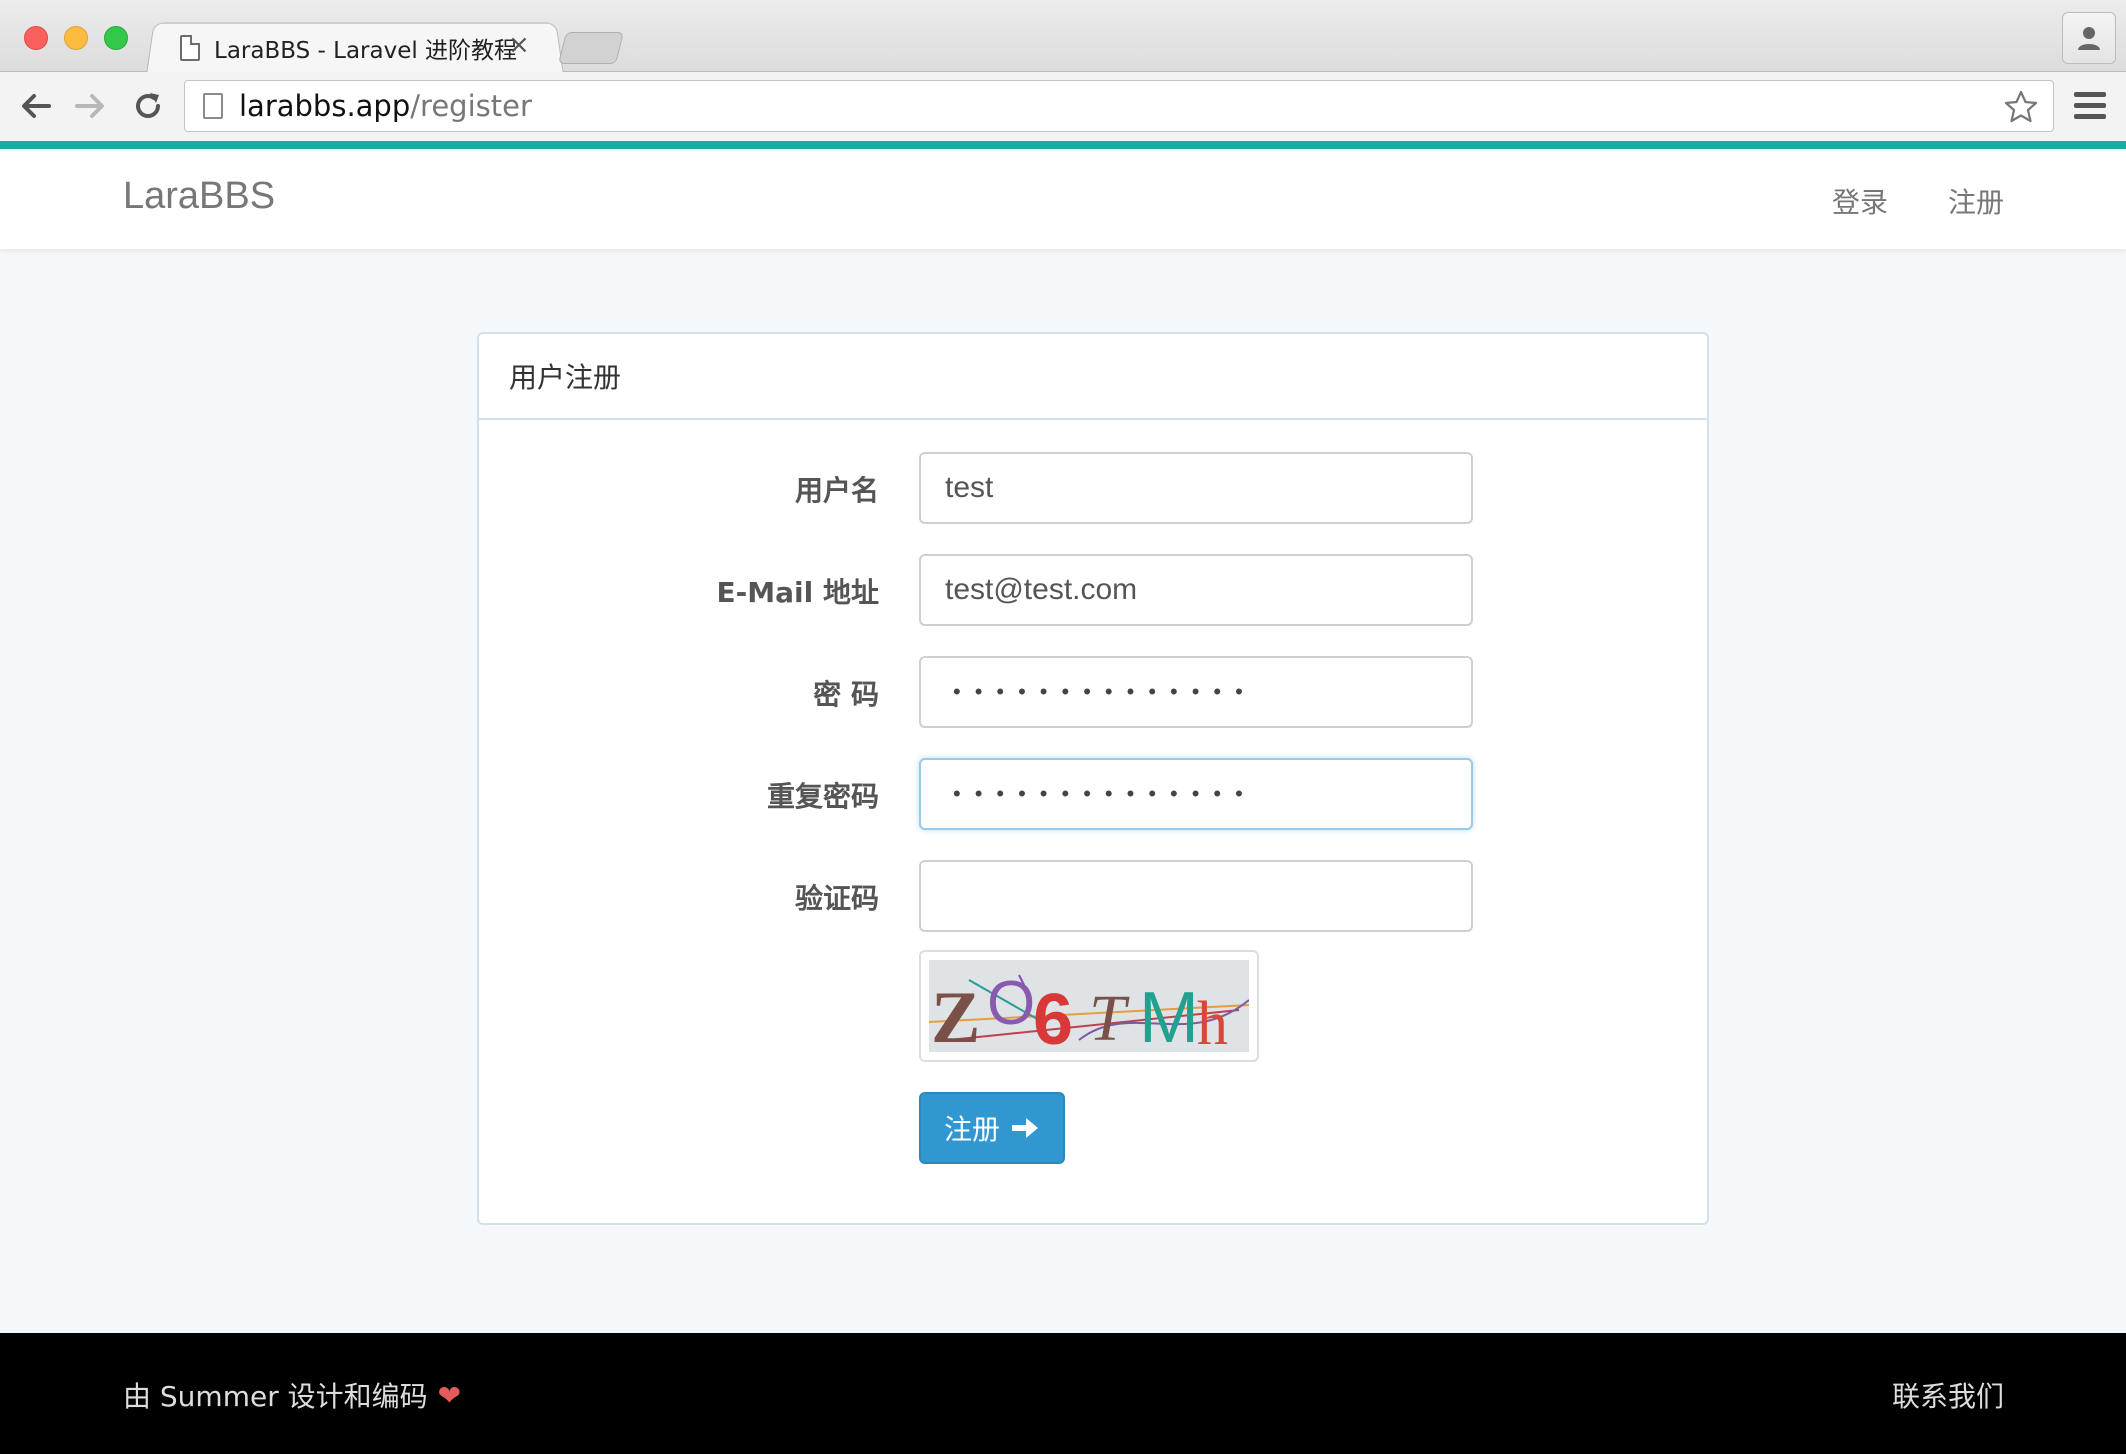  I want to click on forward-button, so click(90, 106).